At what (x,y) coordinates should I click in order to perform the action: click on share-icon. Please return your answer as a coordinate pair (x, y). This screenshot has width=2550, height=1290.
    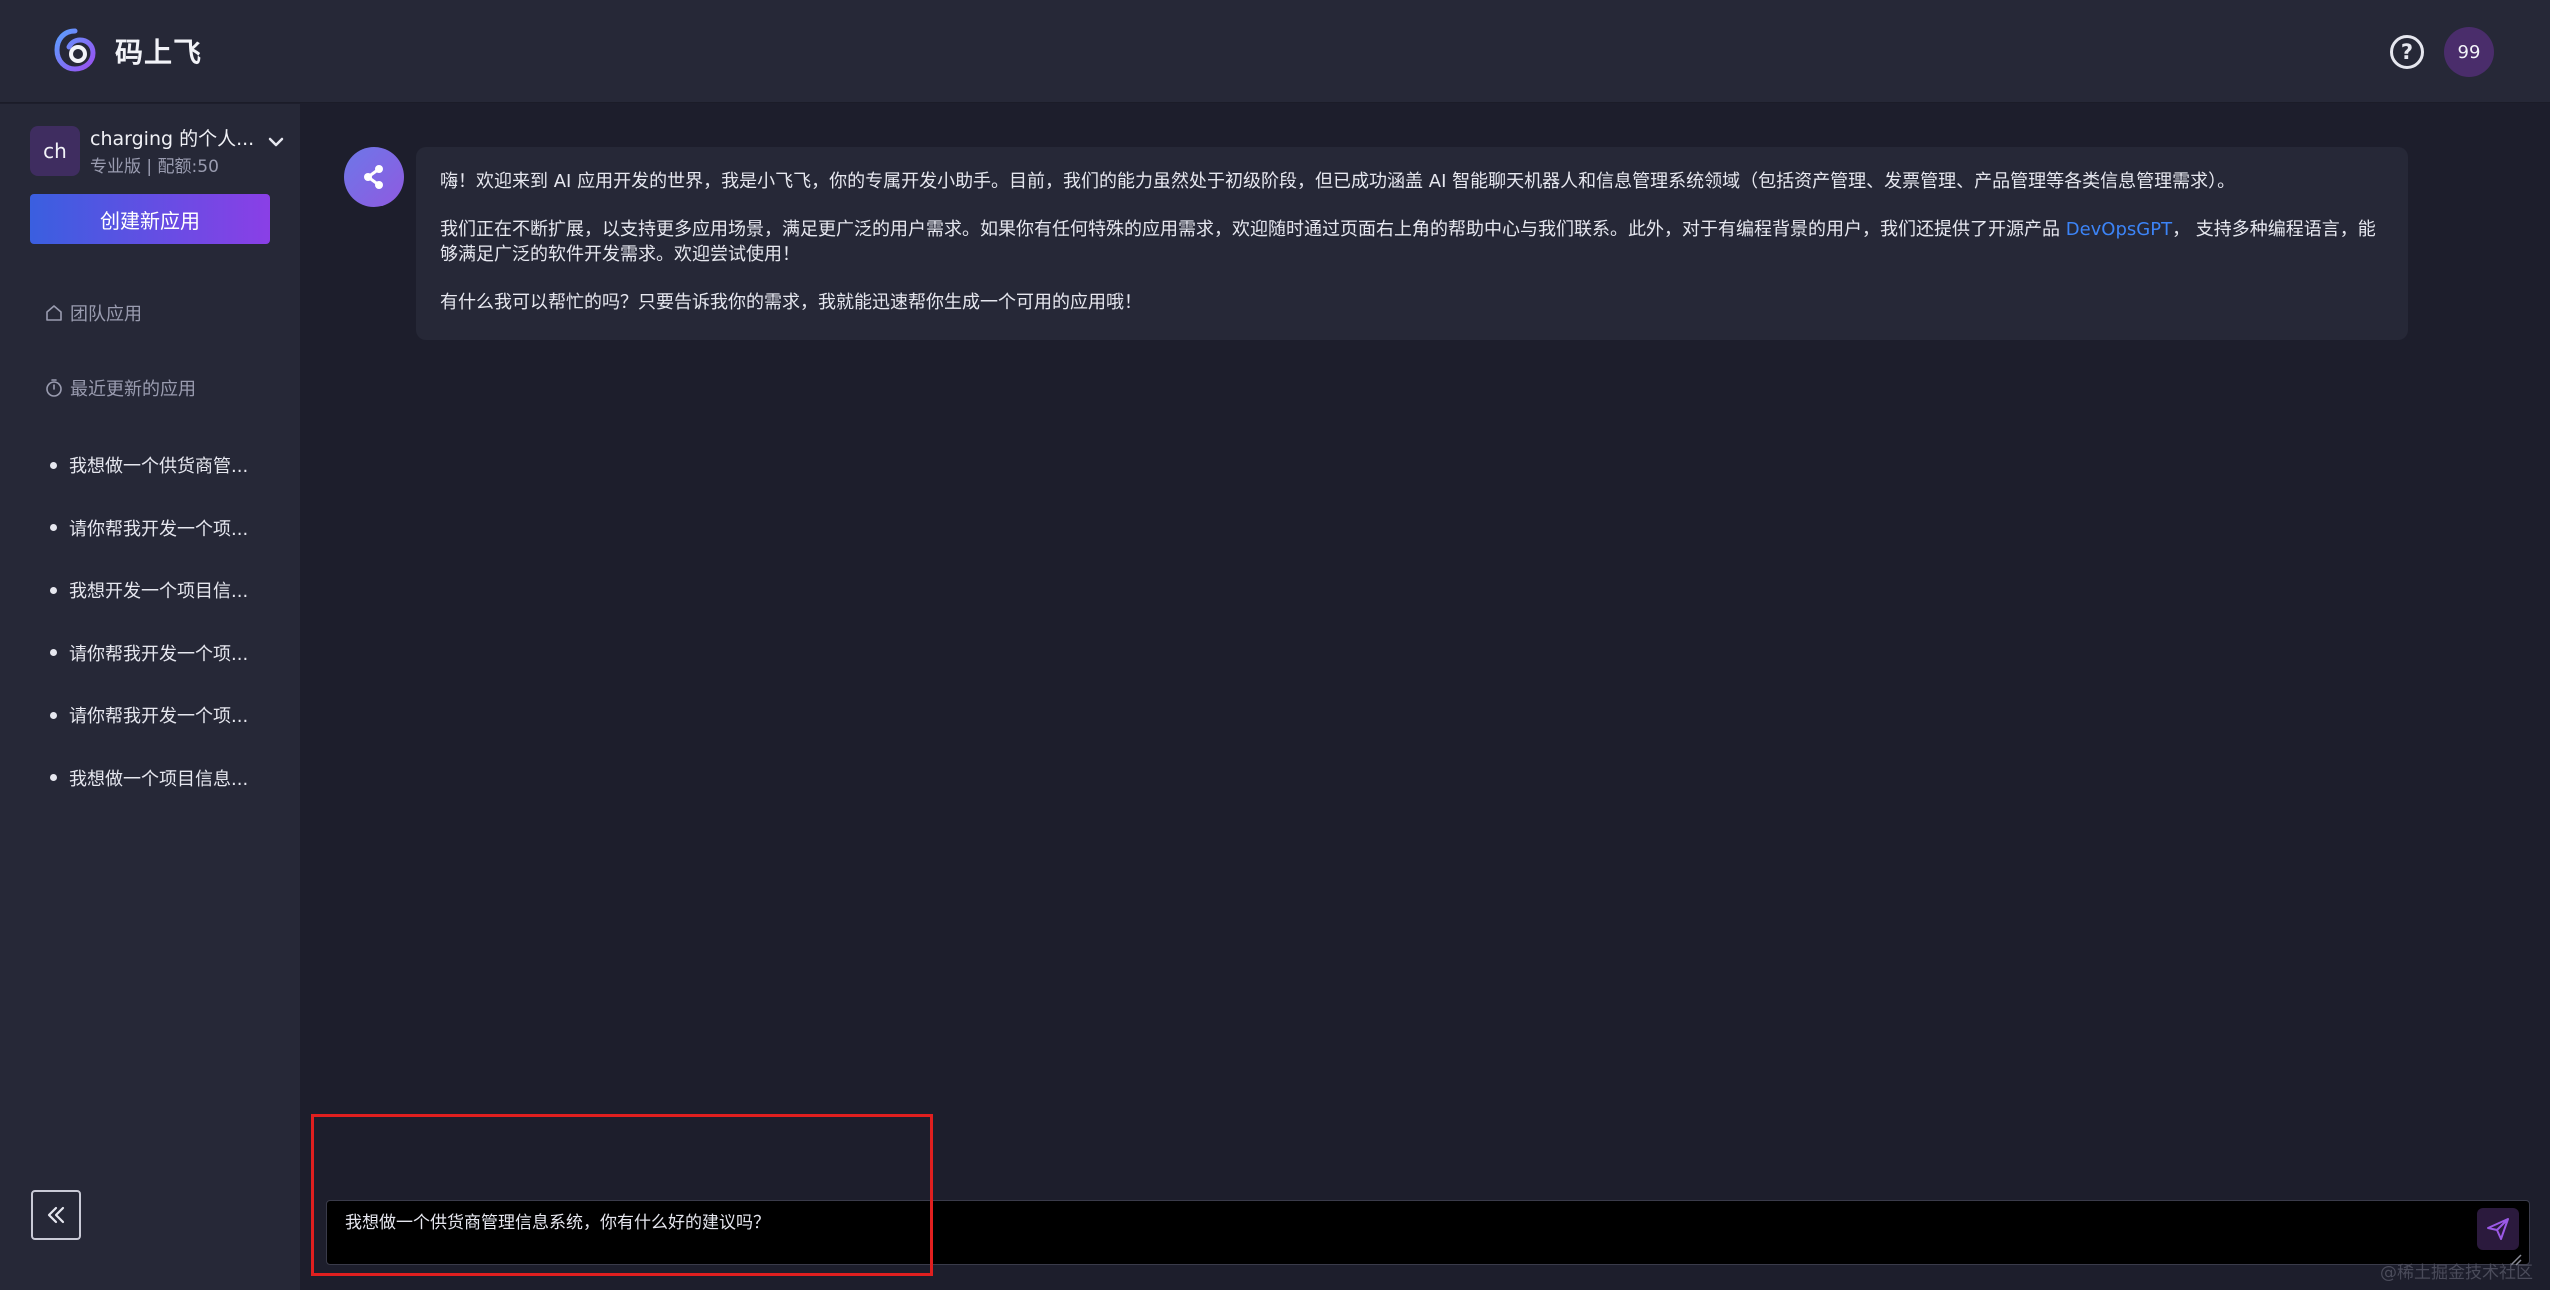
    Looking at the image, I should click on (373, 177).